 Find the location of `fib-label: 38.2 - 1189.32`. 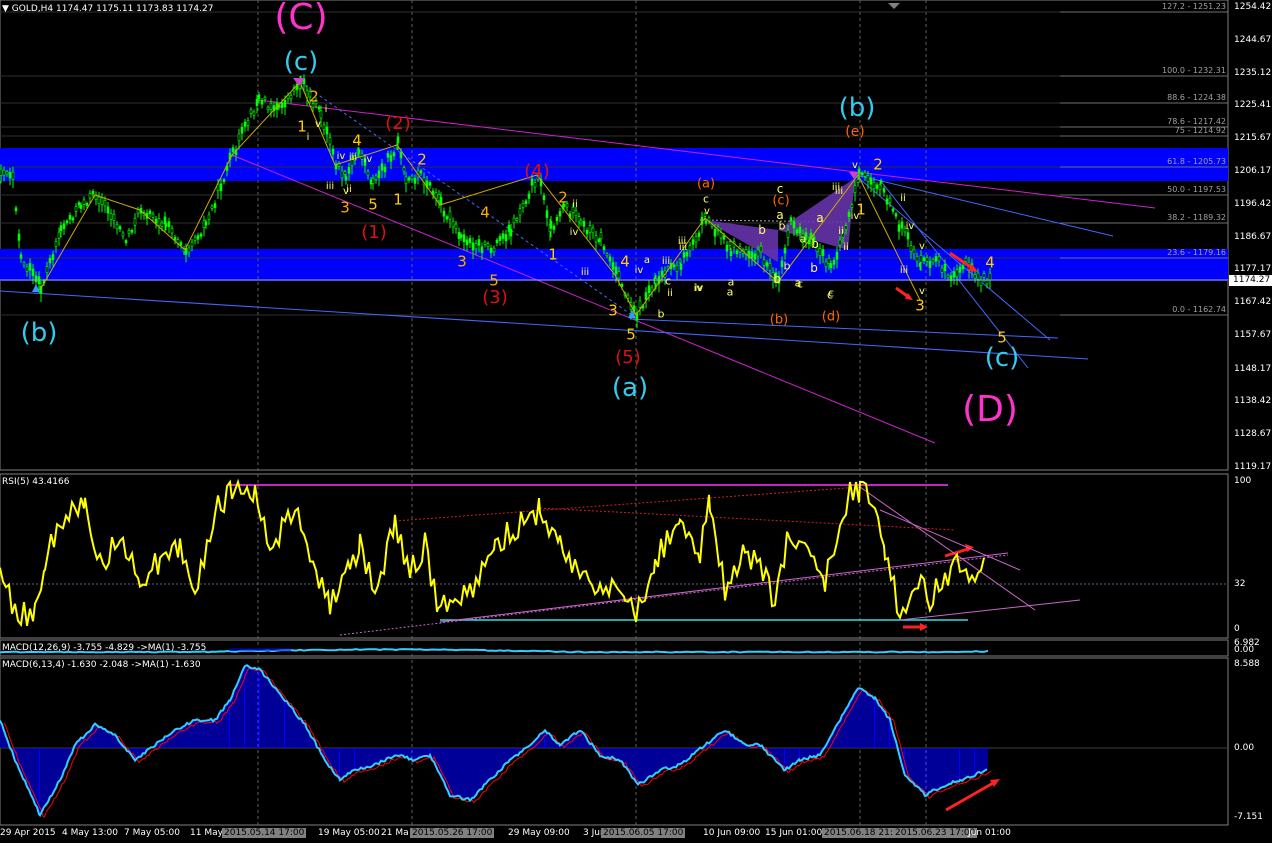

fib-label: 38.2 - 1189.32 is located at coordinates (1196, 217).